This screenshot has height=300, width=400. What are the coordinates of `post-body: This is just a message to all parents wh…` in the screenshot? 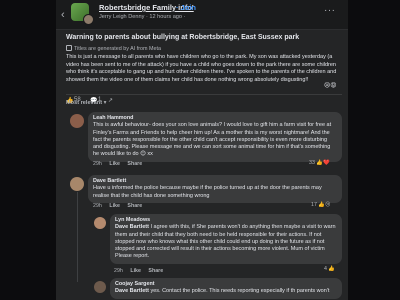 It's located at (201, 68).